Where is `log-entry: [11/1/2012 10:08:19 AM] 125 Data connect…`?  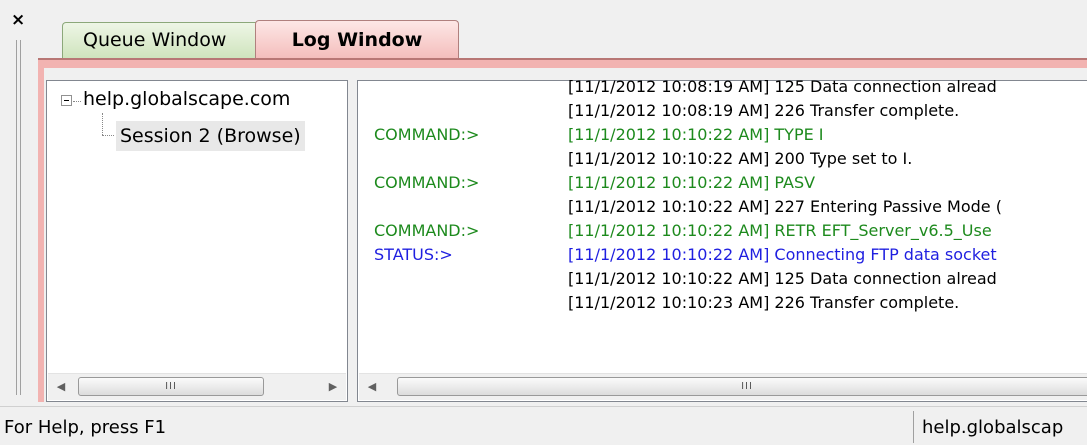 log-entry: [11/1/2012 10:08:19 AM] 125 Data connect… is located at coordinates (722, 87).